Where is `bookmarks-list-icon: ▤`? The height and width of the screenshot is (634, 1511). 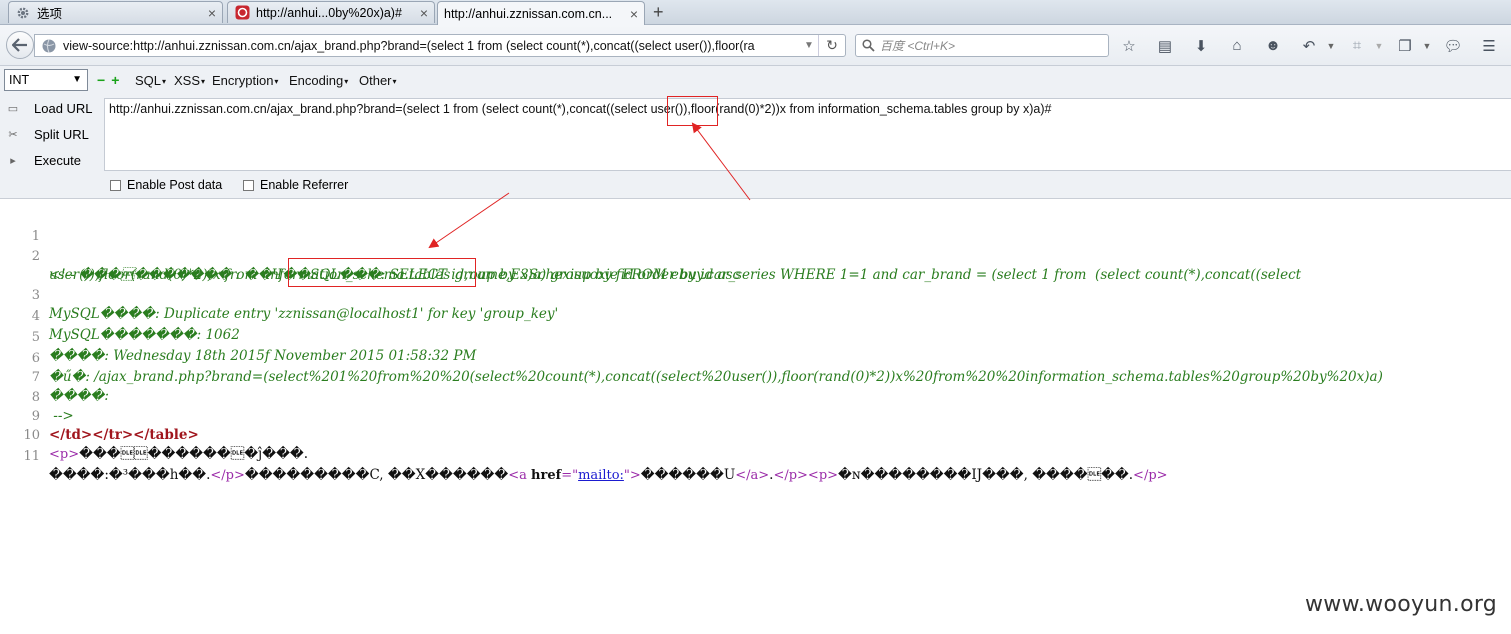 bookmarks-list-icon: ▤ is located at coordinates (1165, 46).